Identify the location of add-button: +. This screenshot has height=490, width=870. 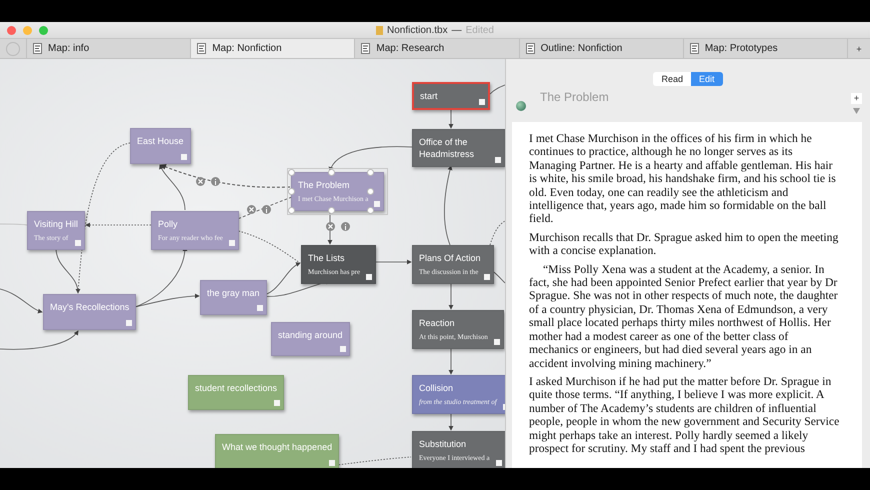
(856, 98).